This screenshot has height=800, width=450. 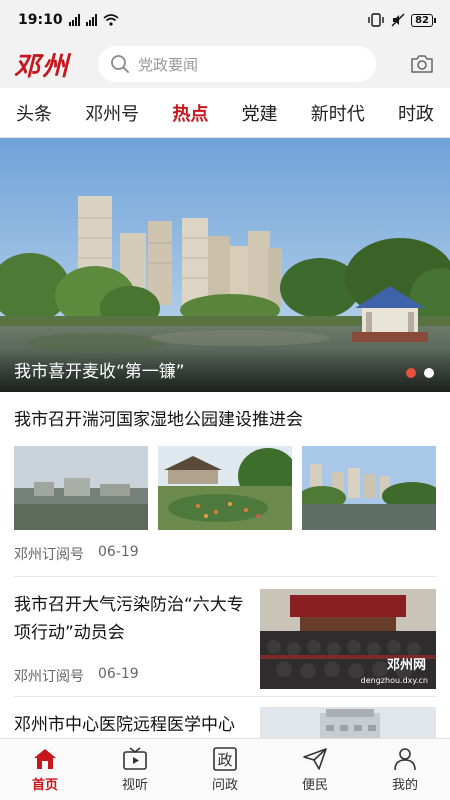 I want to click on news-image: 邓州网 dengzhou.dxy.cn, so click(x=348, y=639).